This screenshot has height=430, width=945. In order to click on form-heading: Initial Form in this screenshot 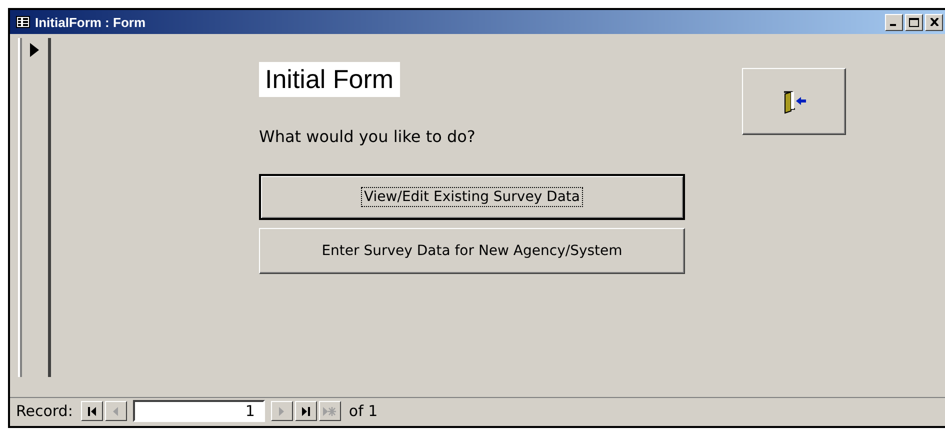, I will do `click(329, 79)`.